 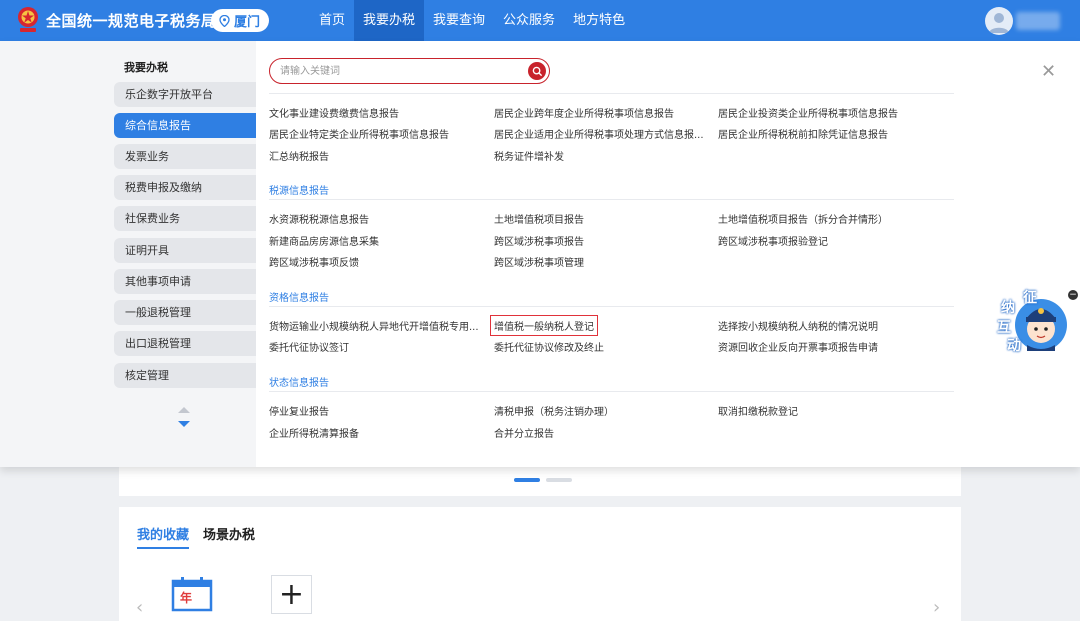 I want to click on section-title-tax-source: 税源信息报告, so click(x=299, y=191).